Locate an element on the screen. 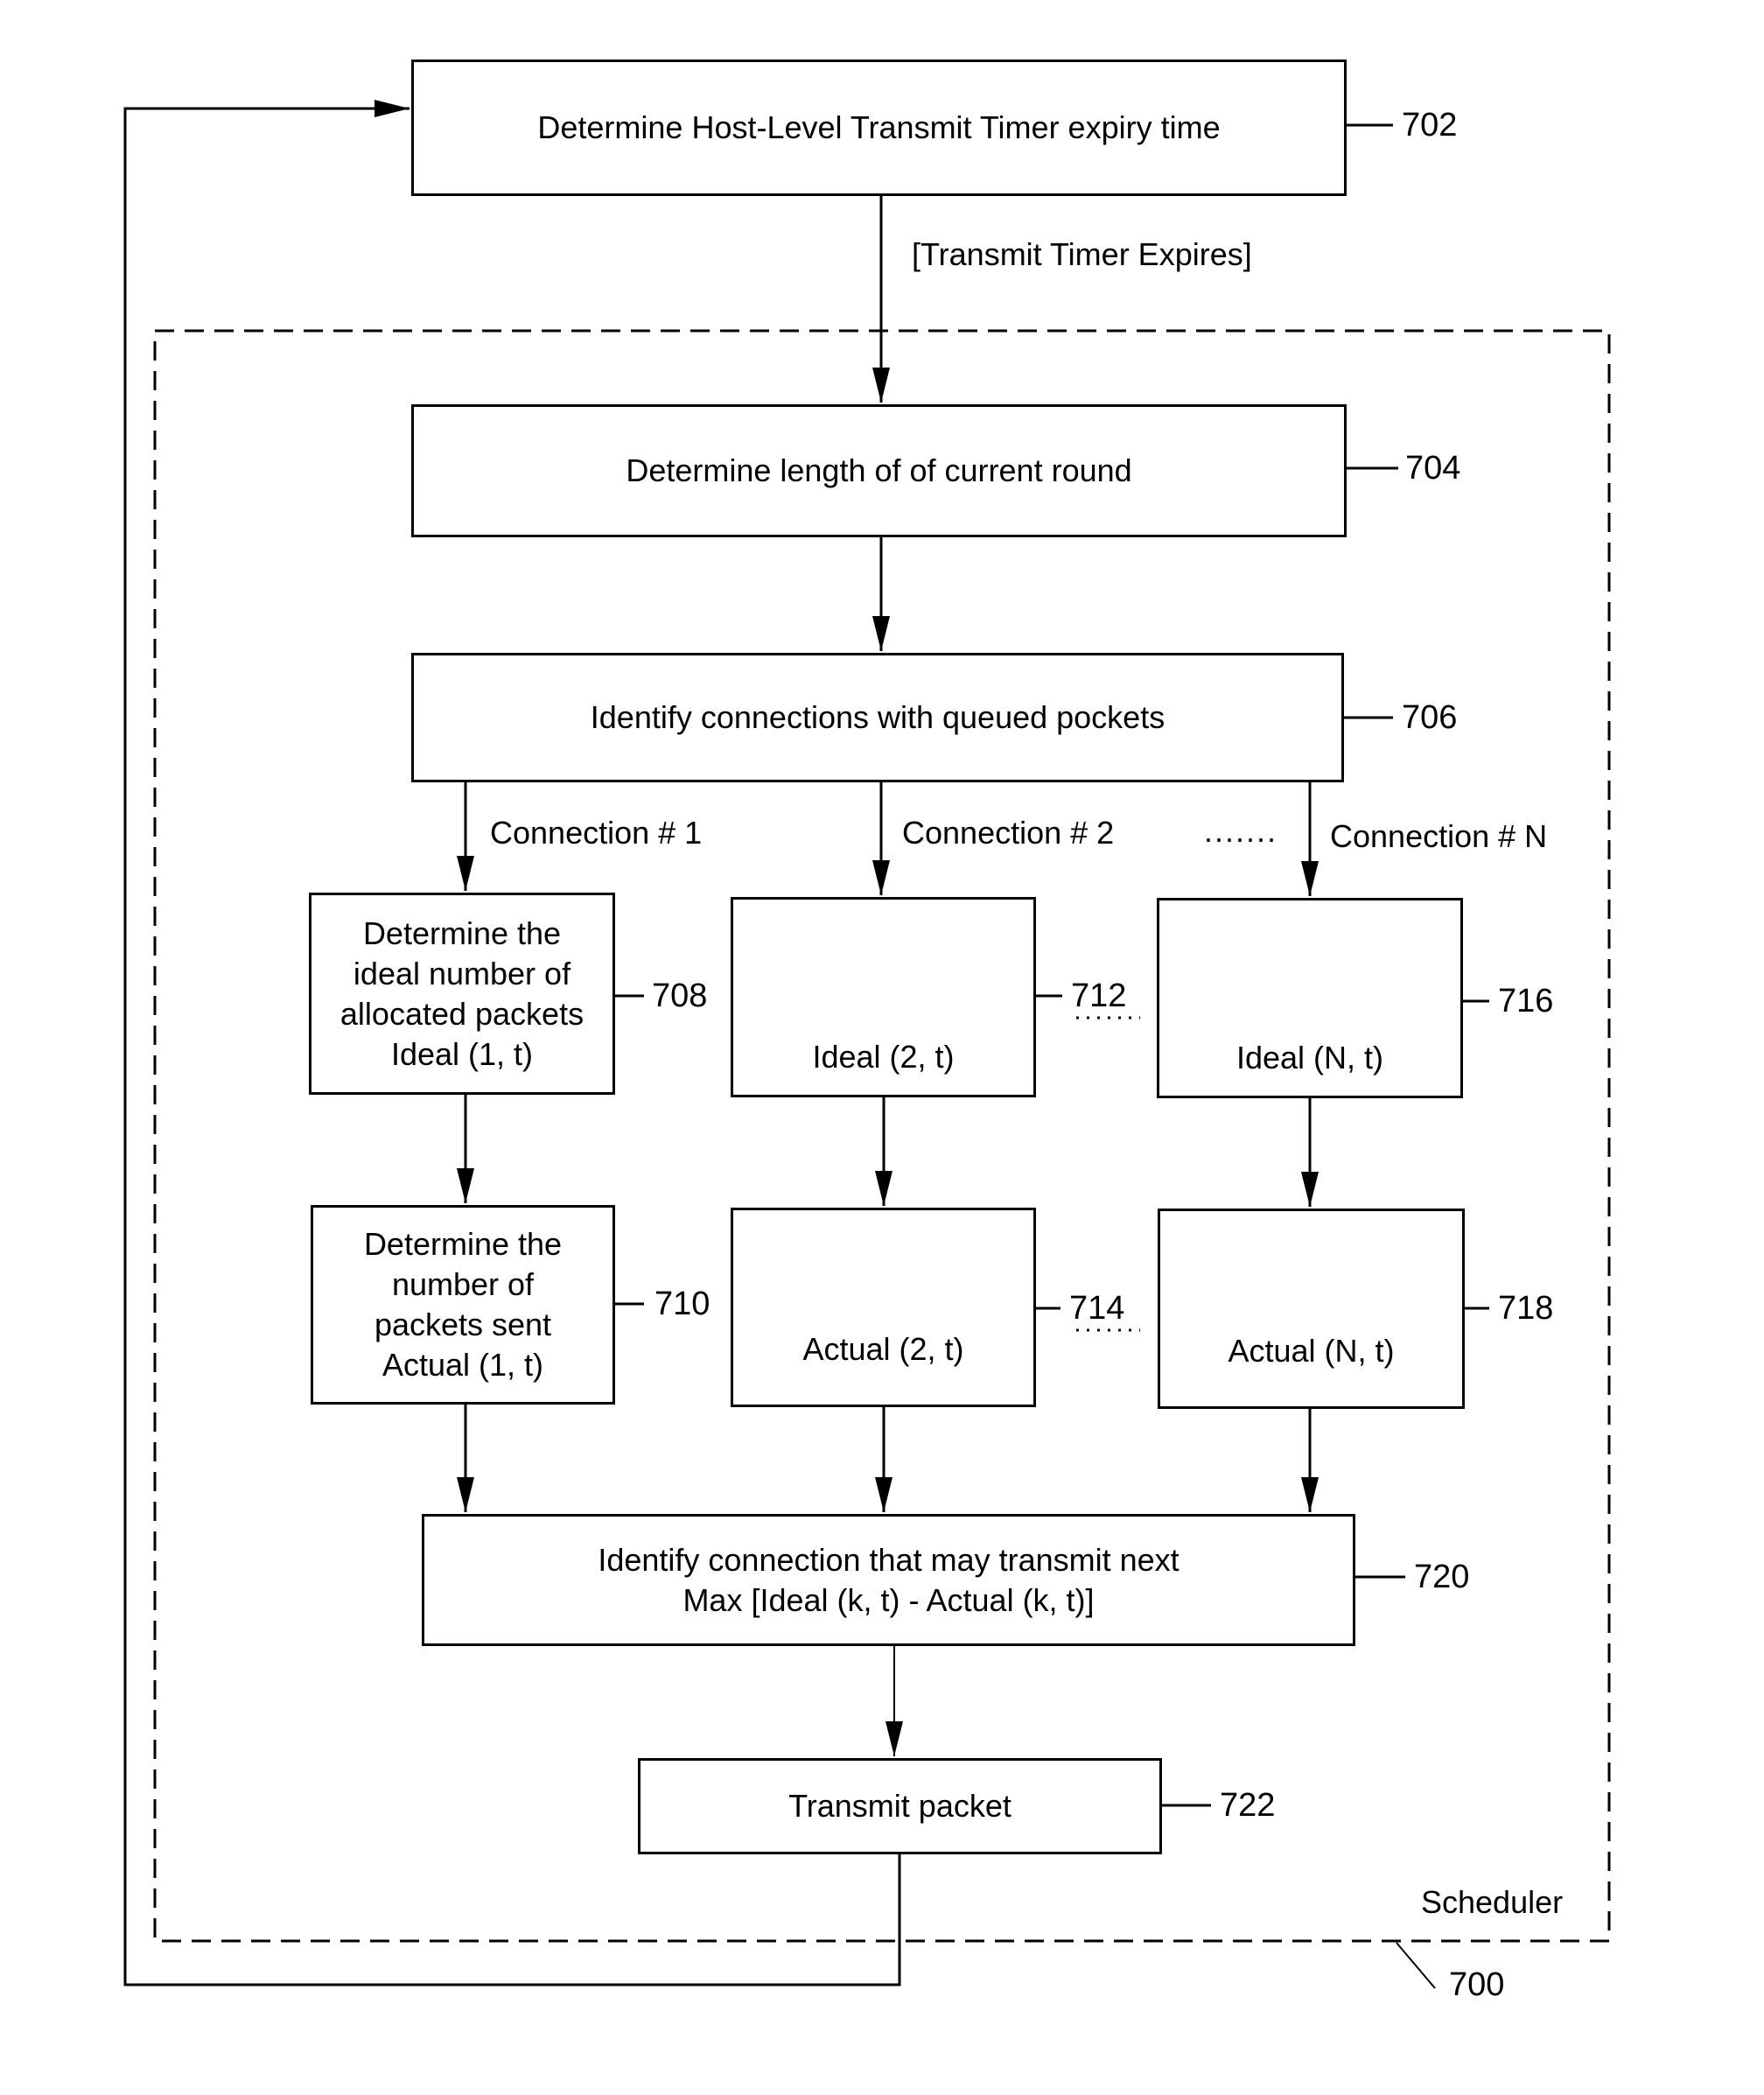 The image size is (1764, 2095). step-704-box: Determine length of of current round is located at coordinates (879, 471).